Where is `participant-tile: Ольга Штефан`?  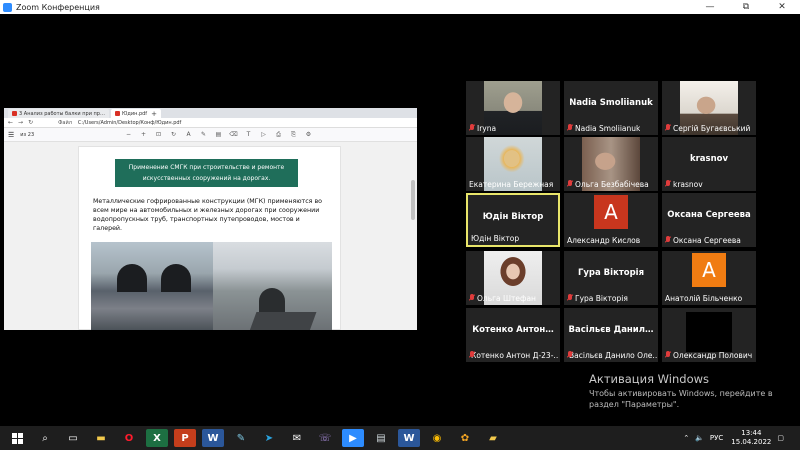 participant-tile: Ольга Штефан is located at coordinates (513, 278).